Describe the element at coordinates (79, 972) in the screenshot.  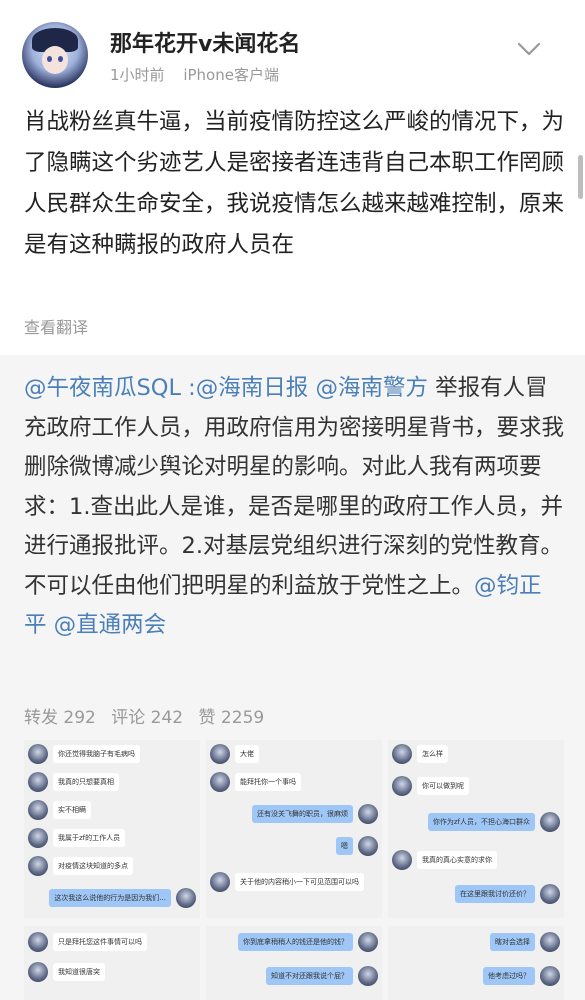
I see `chat-bubble: 我知道很唐突` at that location.